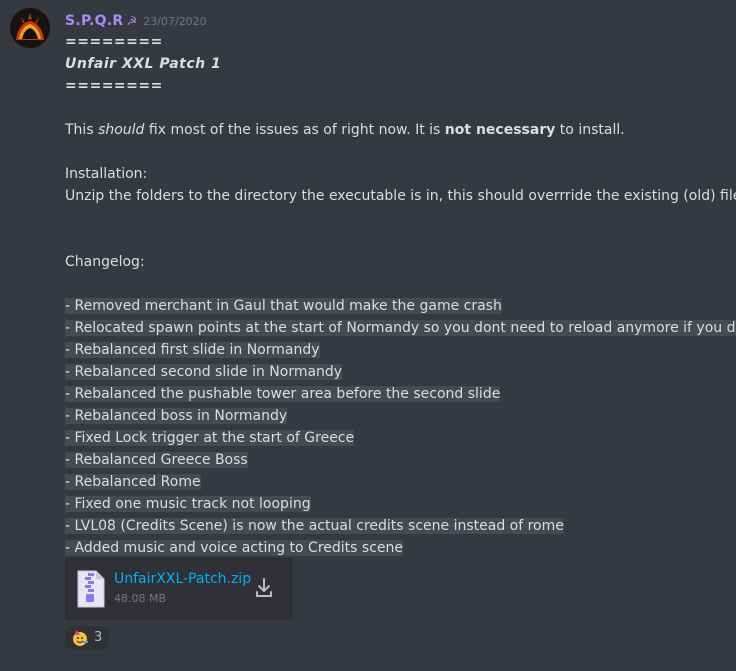 This screenshot has width=736, height=671. What do you see at coordinates (121, 130) in the screenshot?
I see `emphasis-text: should` at bounding box center [121, 130].